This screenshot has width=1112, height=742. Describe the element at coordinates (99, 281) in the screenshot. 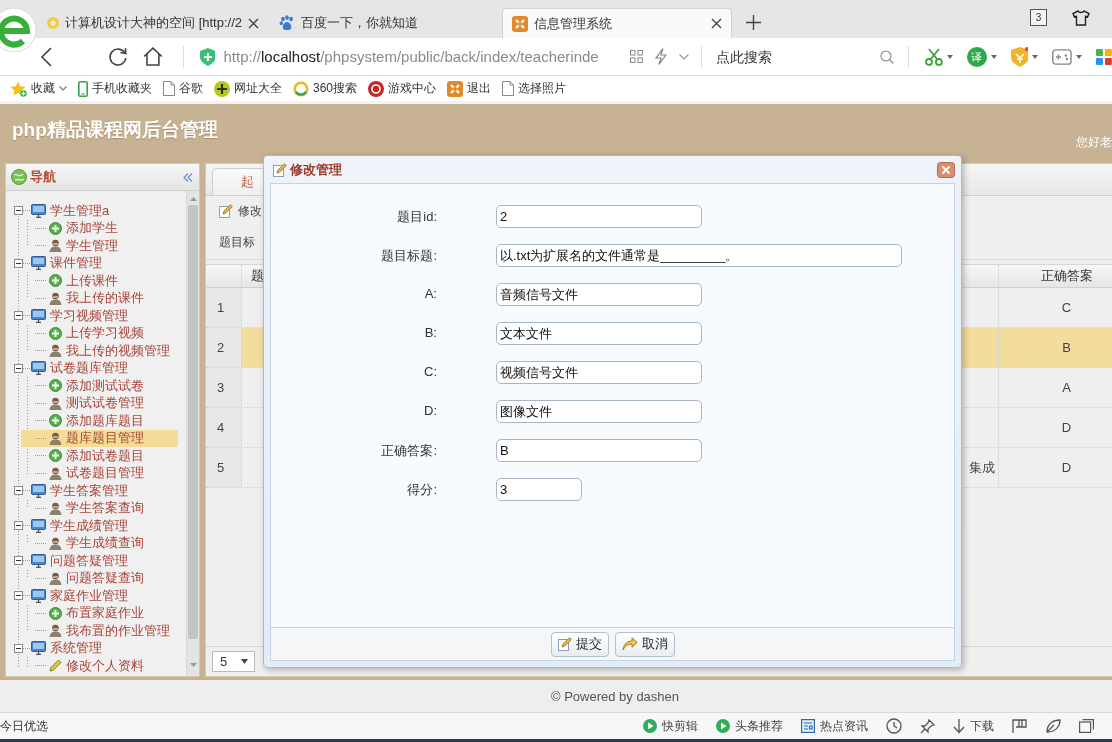

I see `nav-item: 上传课件` at that location.